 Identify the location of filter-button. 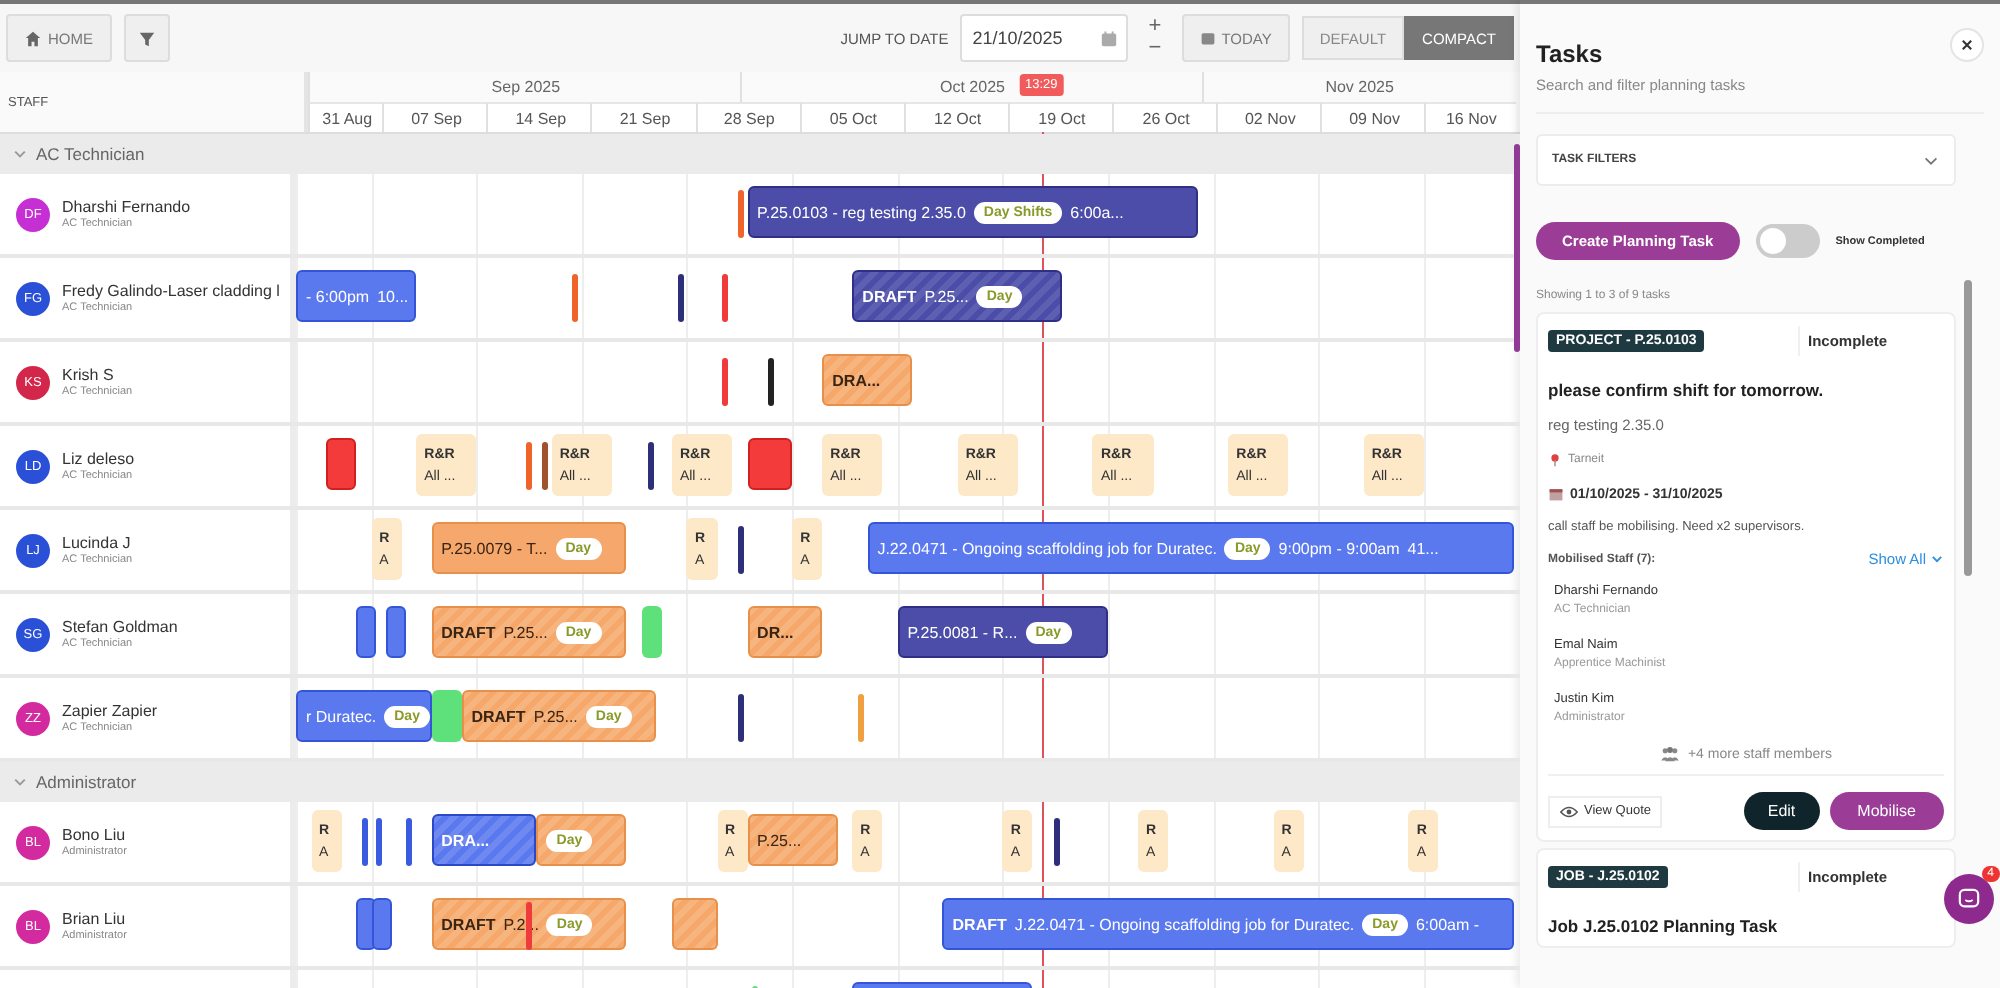
(146, 38).